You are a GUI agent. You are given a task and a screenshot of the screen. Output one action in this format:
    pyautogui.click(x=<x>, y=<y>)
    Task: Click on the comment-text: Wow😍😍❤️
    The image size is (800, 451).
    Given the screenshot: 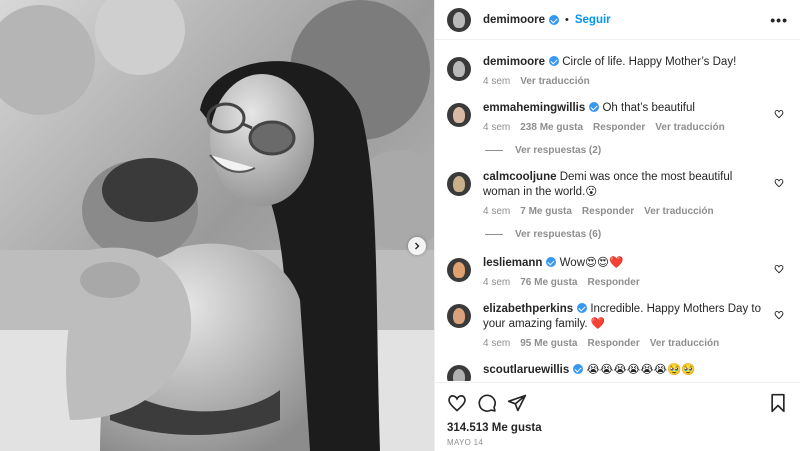 What is the action you would take?
    pyautogui.click(x=591, y=263)
    